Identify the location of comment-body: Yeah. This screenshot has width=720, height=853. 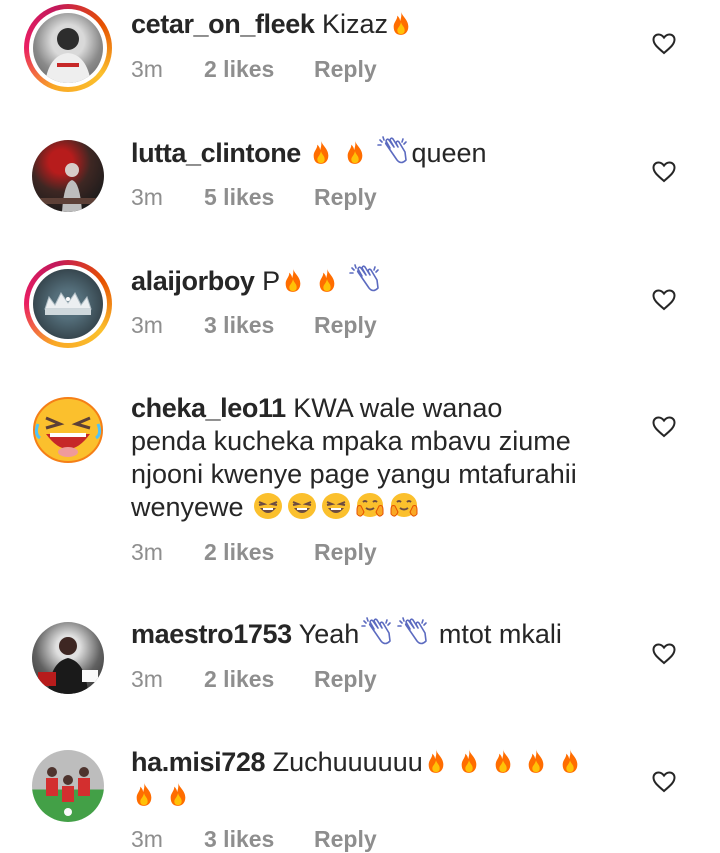
(329, 634).